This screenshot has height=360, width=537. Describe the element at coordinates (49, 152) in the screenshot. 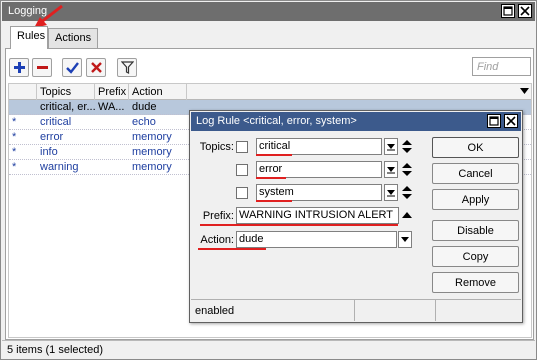

I see `row-topics: info` at that location.